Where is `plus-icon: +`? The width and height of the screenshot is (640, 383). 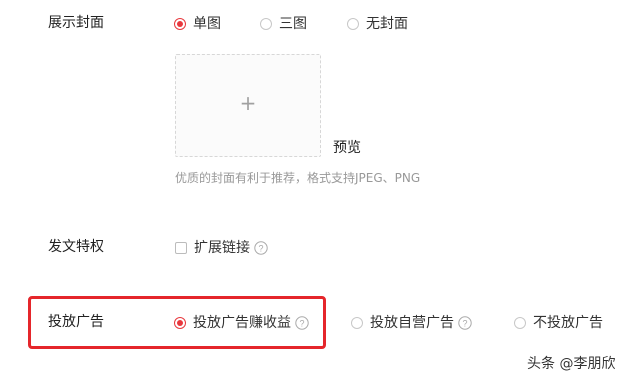
plus-icon: + is located at coordinates (248, 103).